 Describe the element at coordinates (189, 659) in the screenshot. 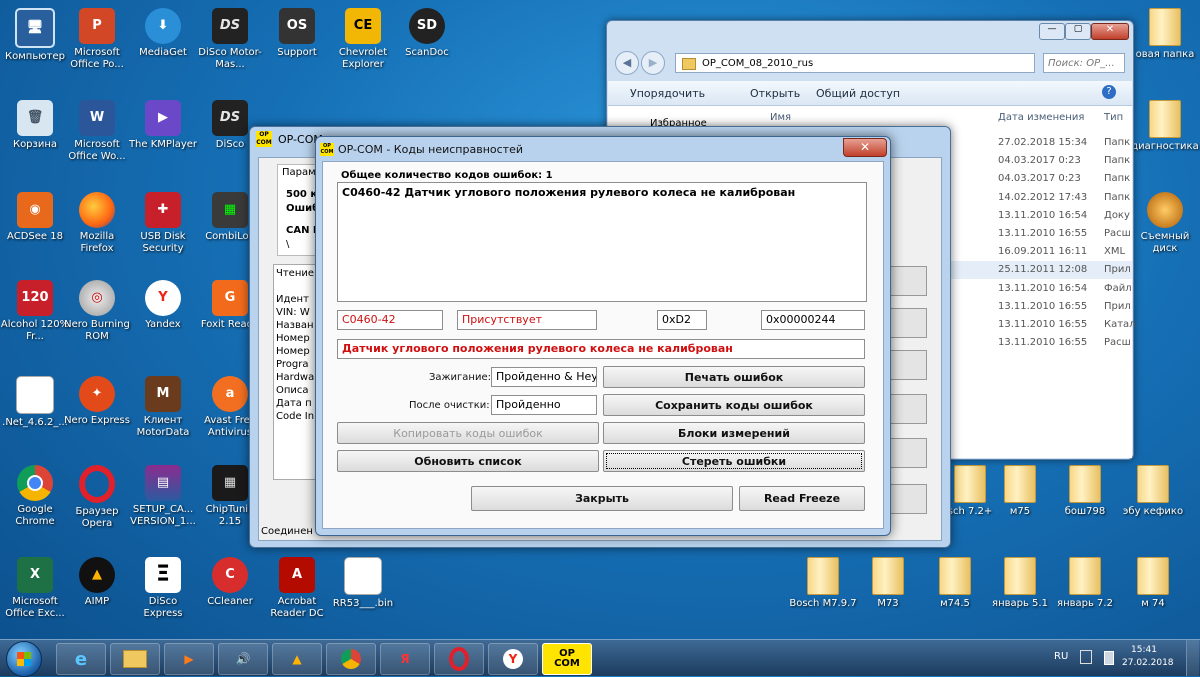

I see `taskbar-media: ▶` at that location.